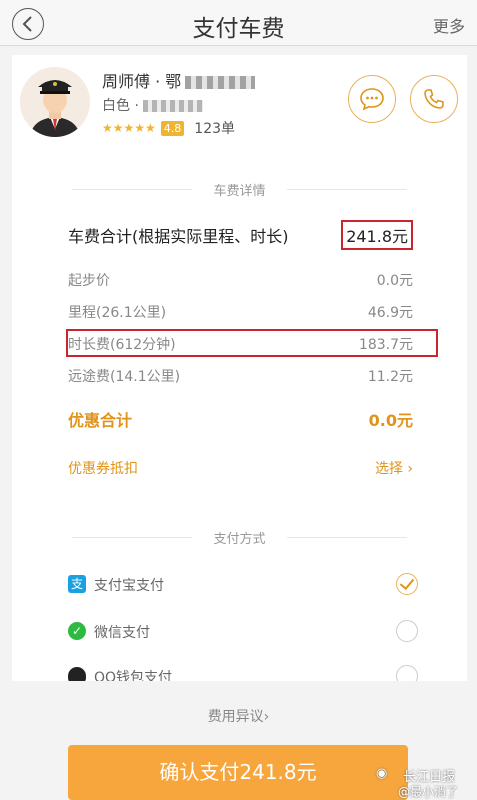 Image resolution: width=477 pixels, height=800 pixels. I want to click on fare-section-title: 车费详情, so click(239, 189).